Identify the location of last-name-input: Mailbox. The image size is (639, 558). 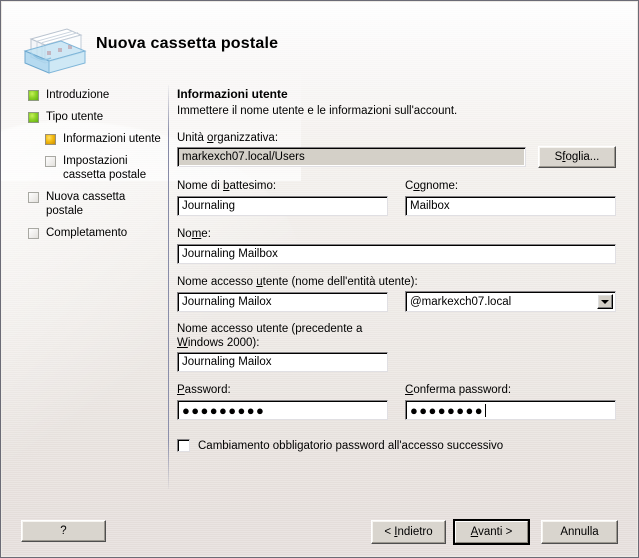
(510, 206).